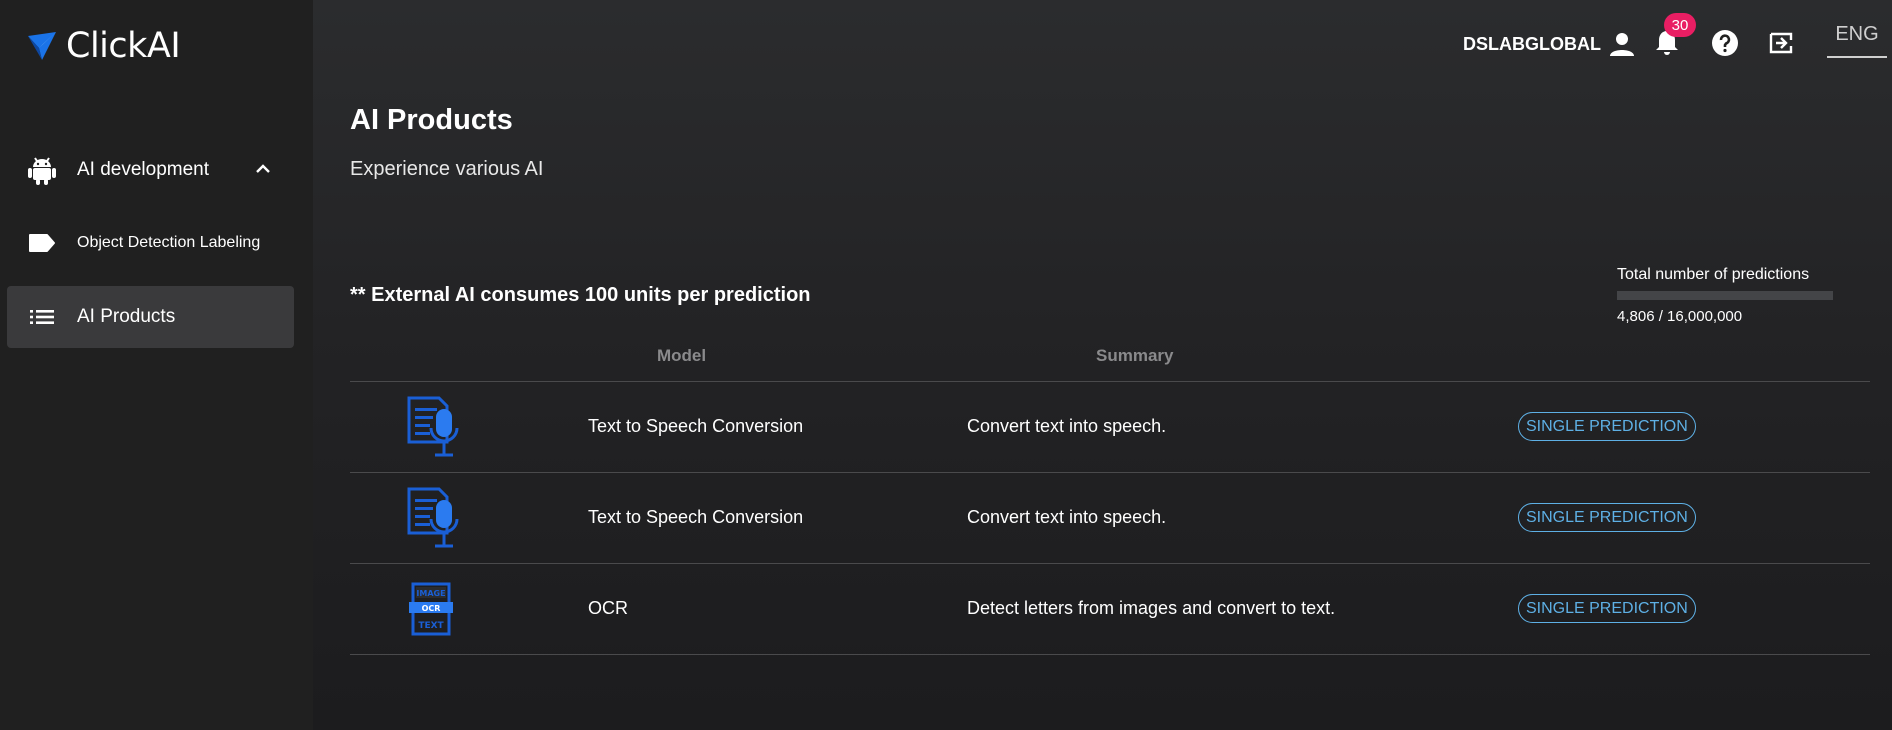 Image resolution: width=1892 pixels, height=730 pixels. I want to click on brand-name: ClickAI, so click(123, 46).